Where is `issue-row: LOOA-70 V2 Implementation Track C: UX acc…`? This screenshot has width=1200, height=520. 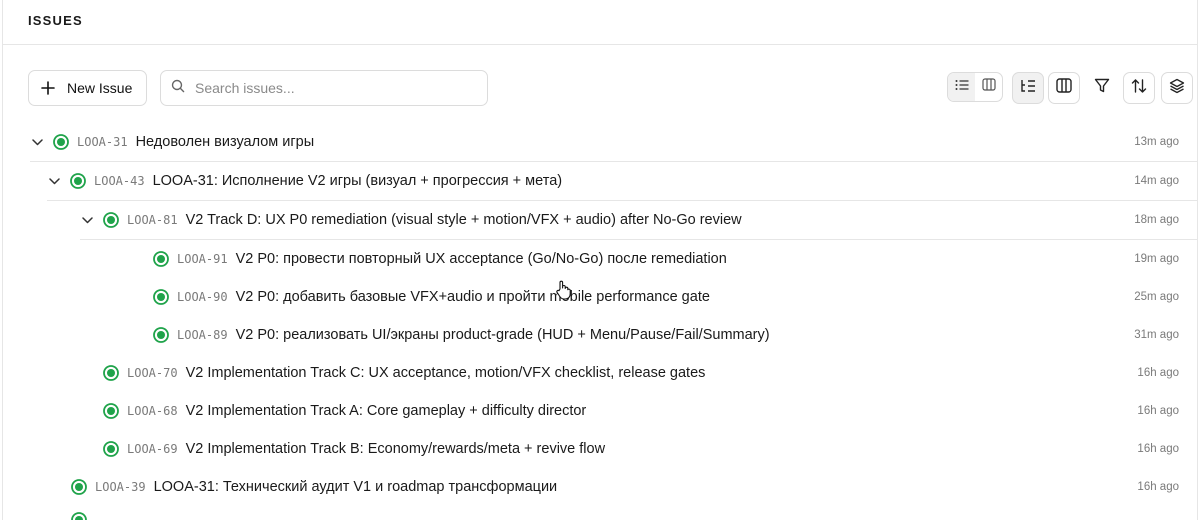
issue-row: LOOA-70 V2 Implementation Track C: UX acc… is located at coordinates (650, 373).